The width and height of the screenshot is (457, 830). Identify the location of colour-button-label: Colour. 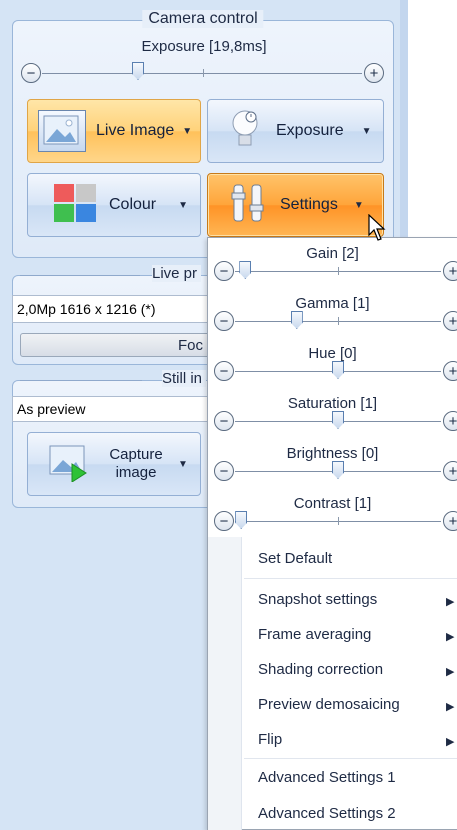
(133, 204).